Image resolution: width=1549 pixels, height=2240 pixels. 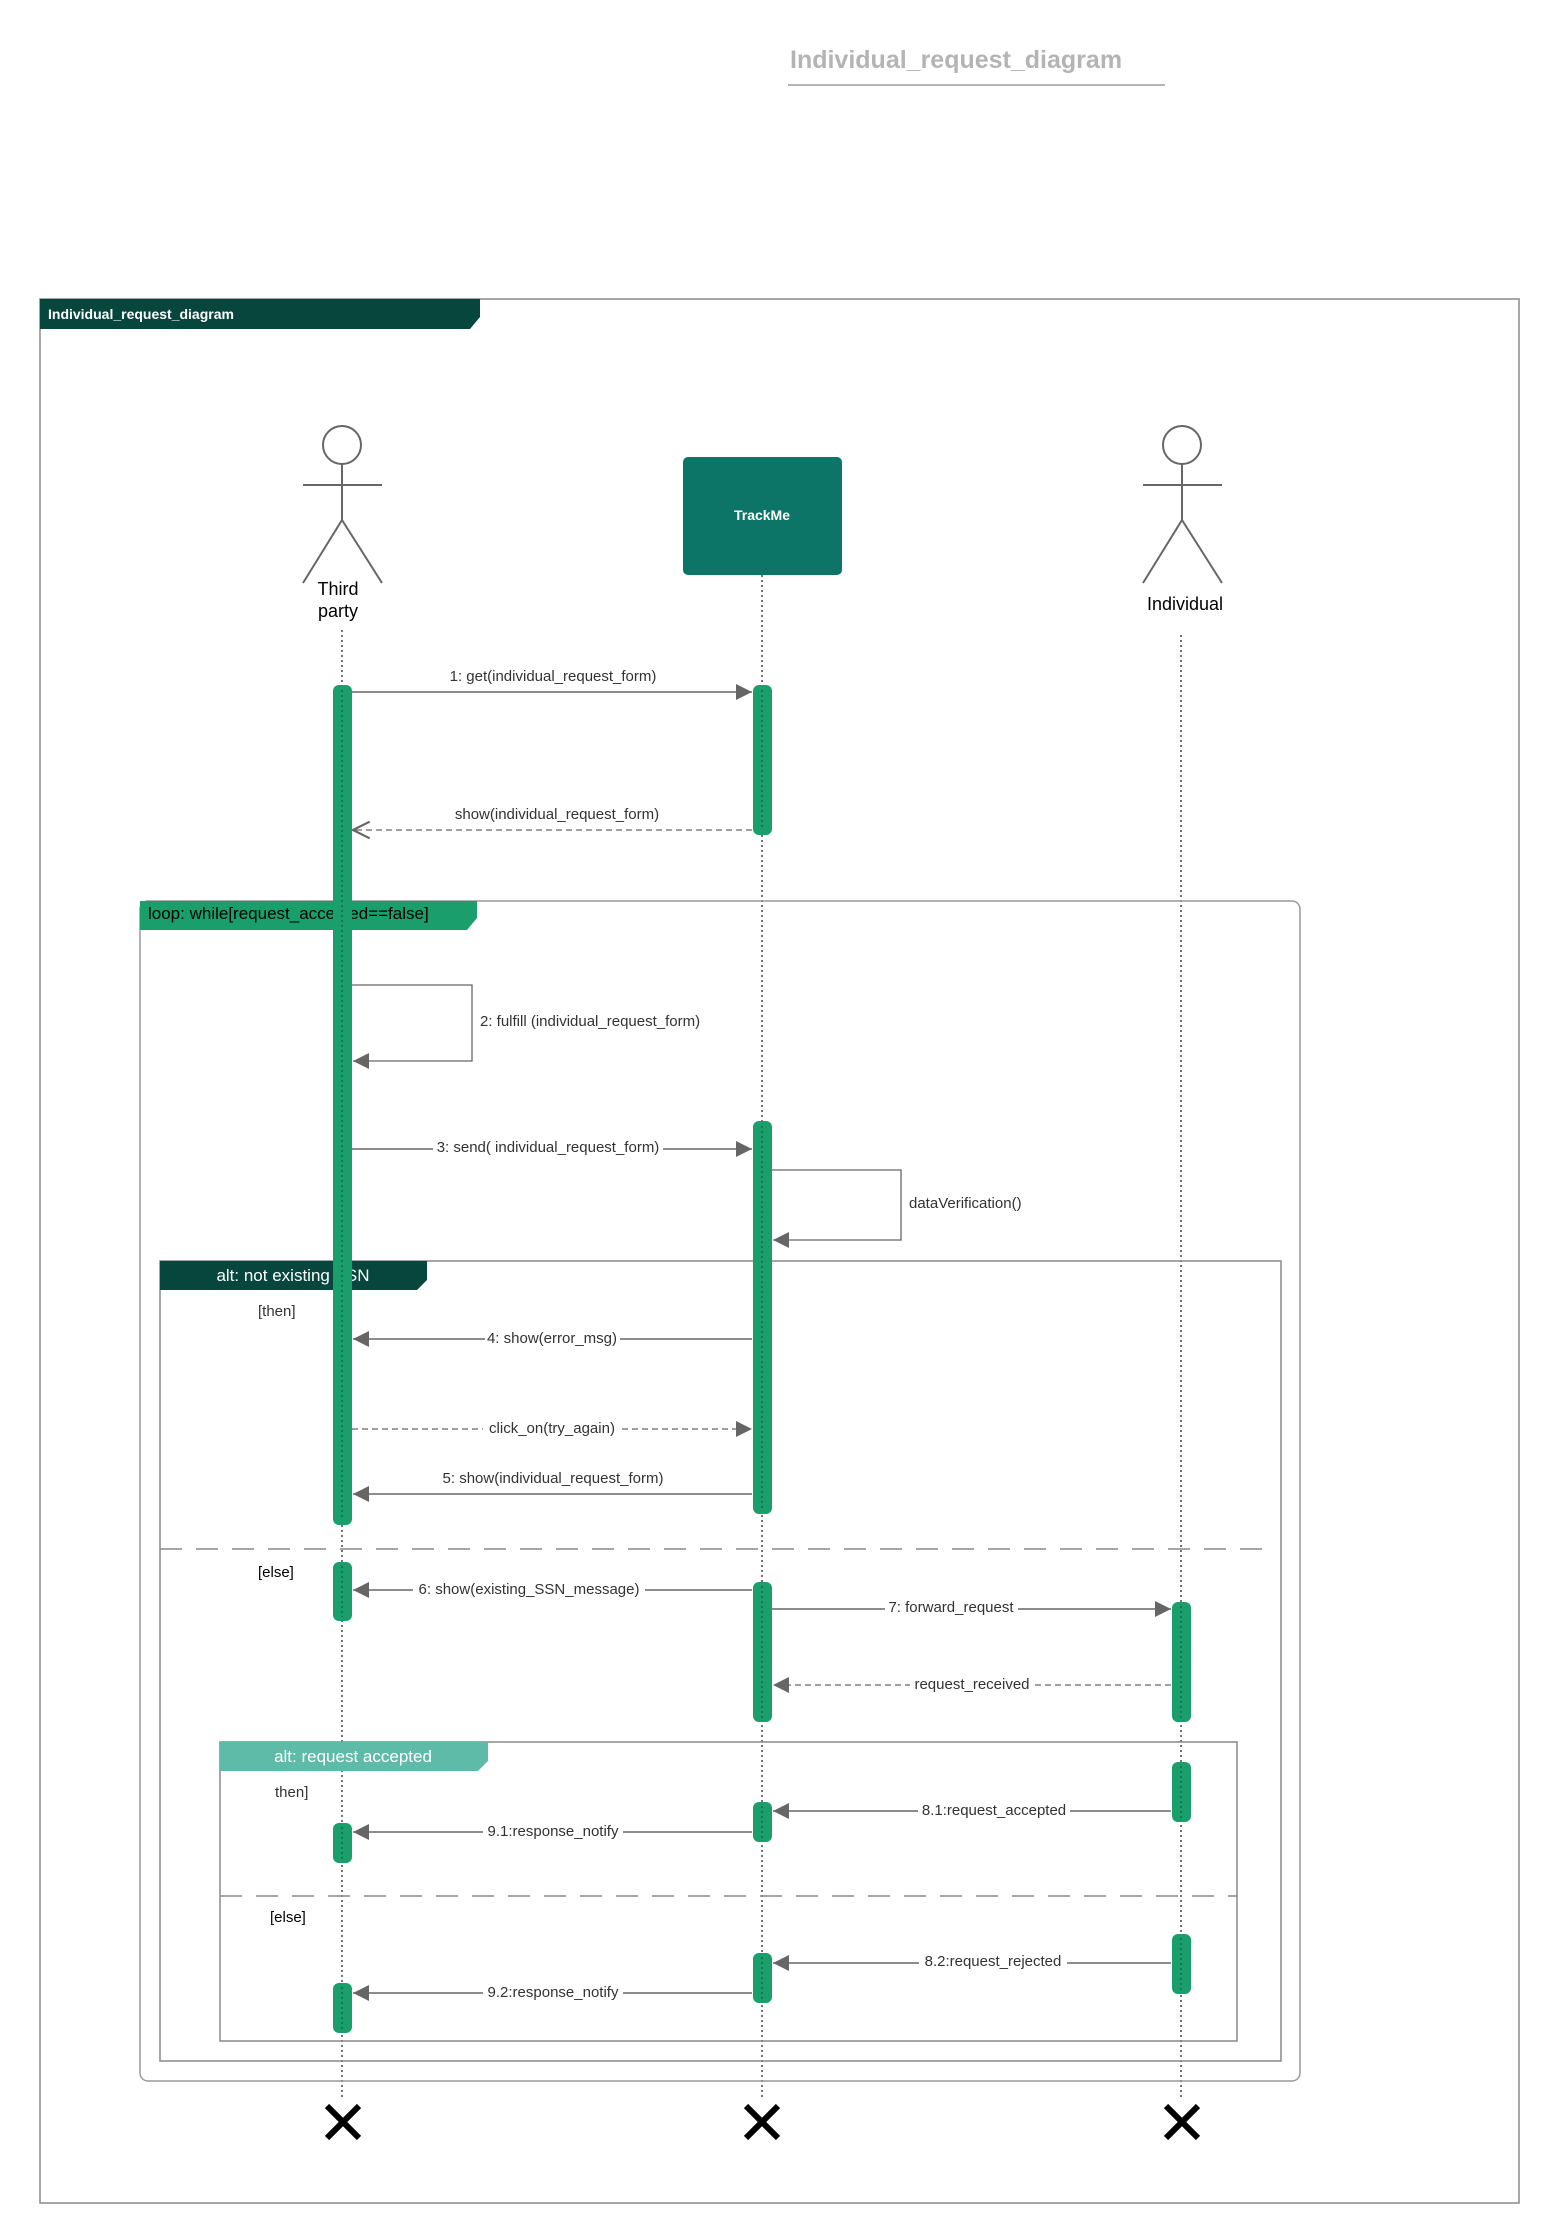 I want to click on alt-ssn-then-guard: [then], so click(x=277, y=1311).